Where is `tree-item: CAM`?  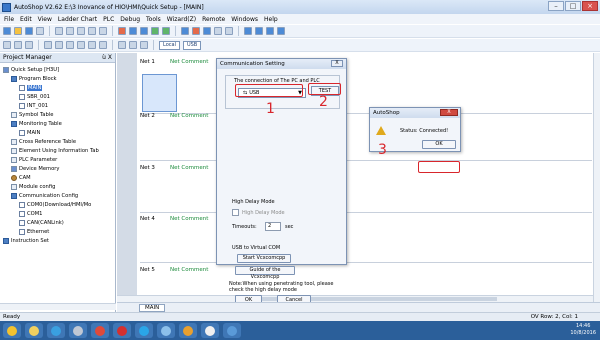 tree-item: CAM is located at coordinates (57, 177).